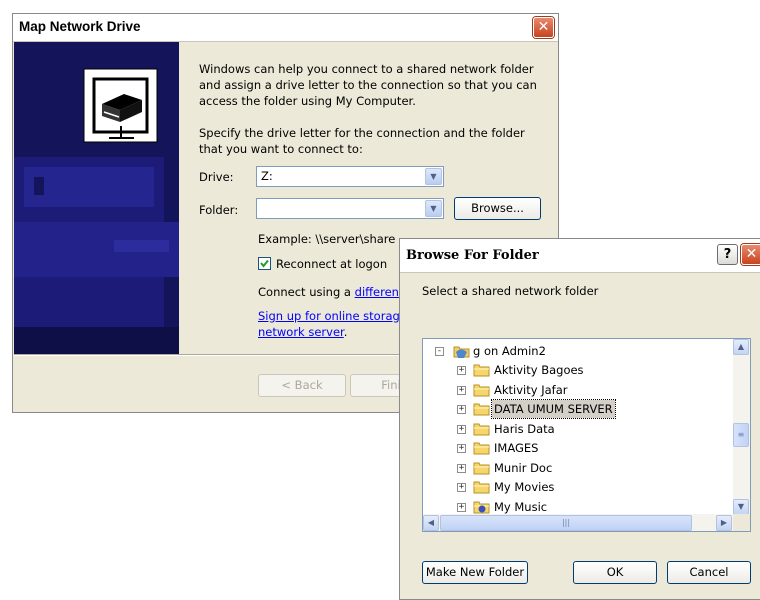  What do you see at coordinates (741, 435) in the screenshot?
I see `scroll-thumb: ≡` at bounding box center [741, 435].